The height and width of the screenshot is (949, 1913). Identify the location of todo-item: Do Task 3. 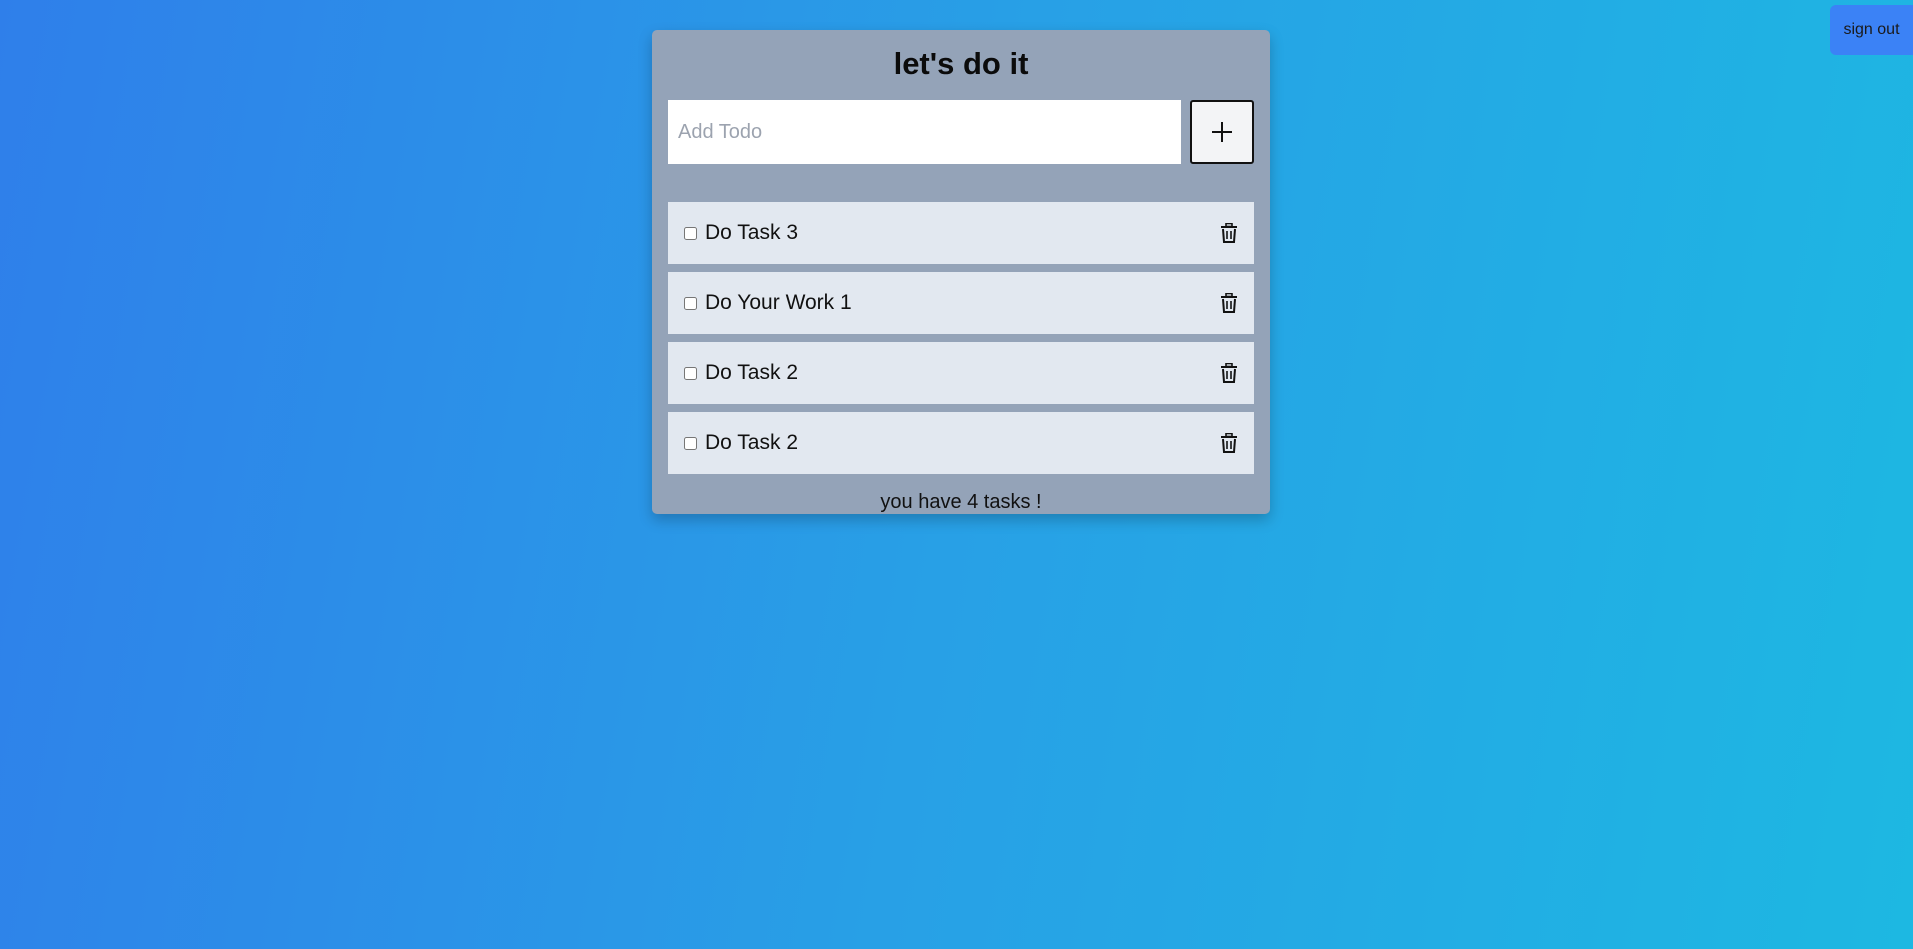
(961, 233).